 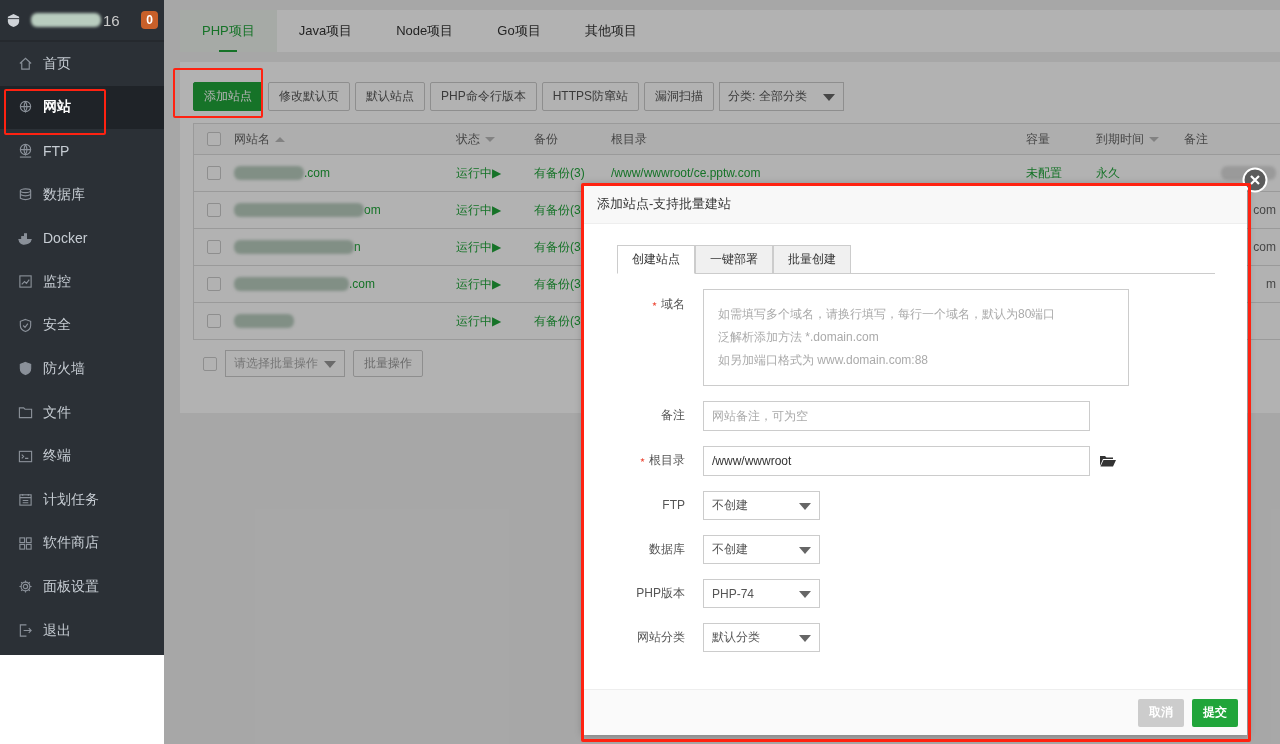 What do you see at coordinates (656, 259) in the screenshot?
I see `dialog-tab: 创建站点` at bounding box center [656, 259].